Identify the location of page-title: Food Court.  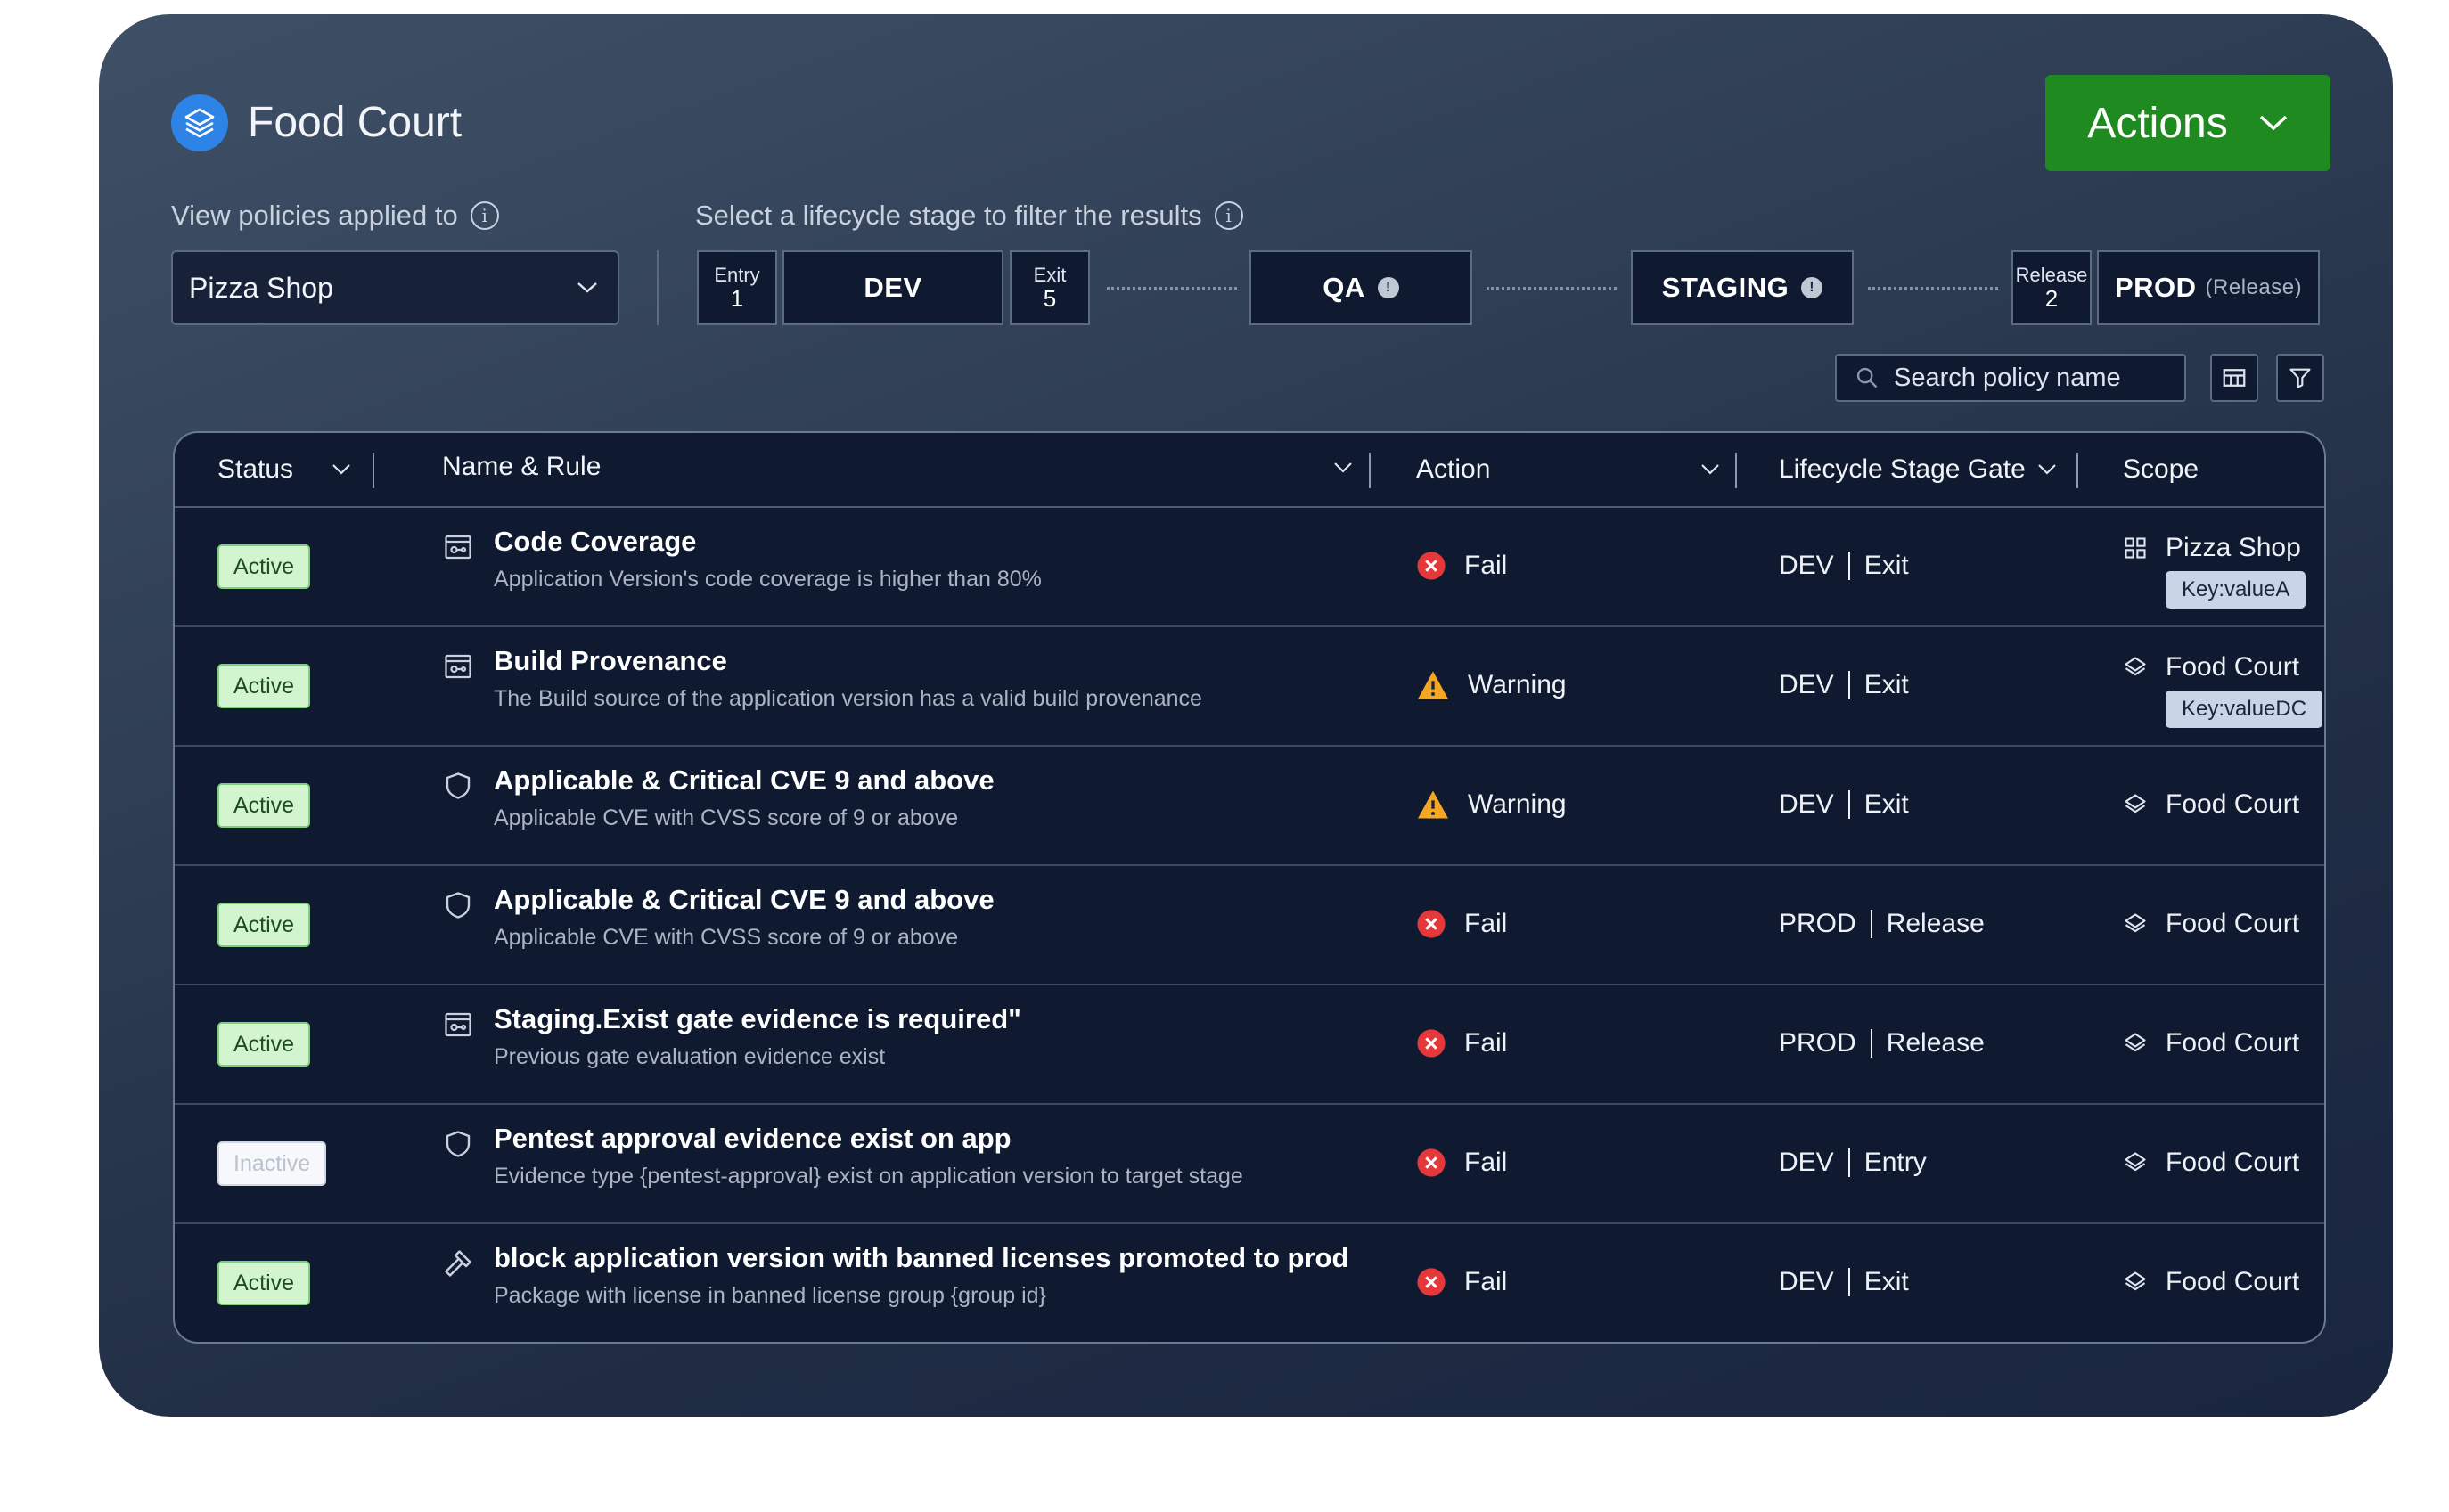
(356, 122).